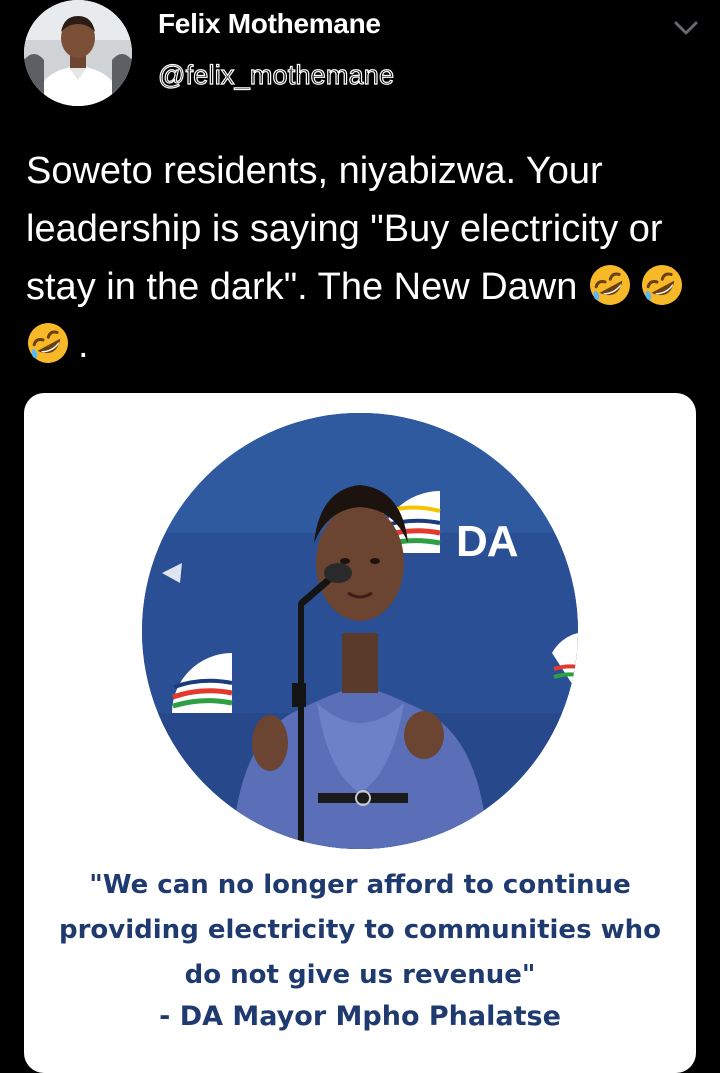  What do you see at coordinates (360, 975) in the screenshot?
I see `quote-line: do not give us revenue"` at bounding box center [360, 975].